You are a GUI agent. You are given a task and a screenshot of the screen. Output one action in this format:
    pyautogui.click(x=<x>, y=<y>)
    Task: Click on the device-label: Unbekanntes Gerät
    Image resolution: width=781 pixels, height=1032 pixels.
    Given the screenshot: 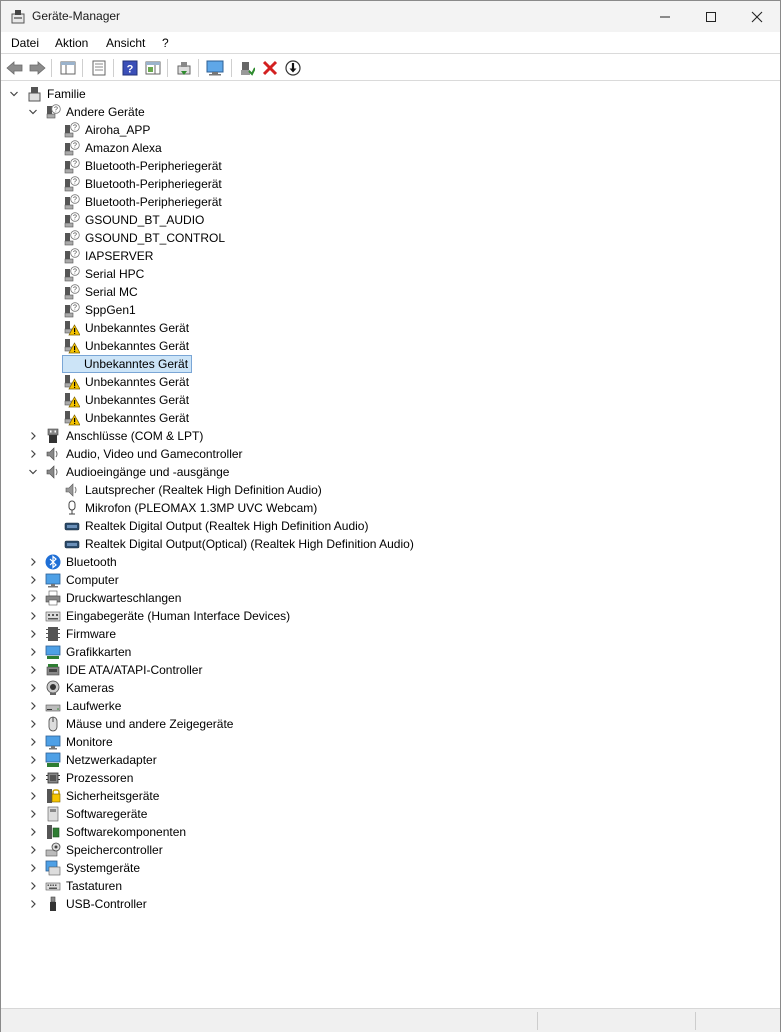 What is the action you would take?
    pyautogui.click(x=137, y=418)
    